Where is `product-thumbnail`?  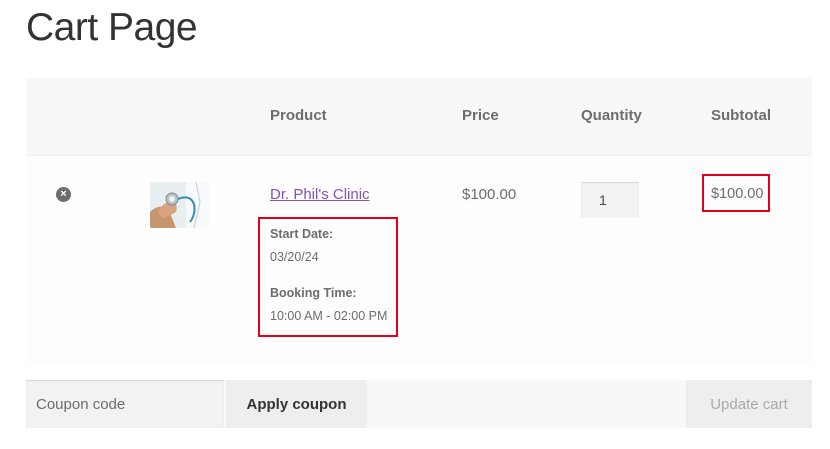
product-thumbnail is located at coordinates (179, 205).